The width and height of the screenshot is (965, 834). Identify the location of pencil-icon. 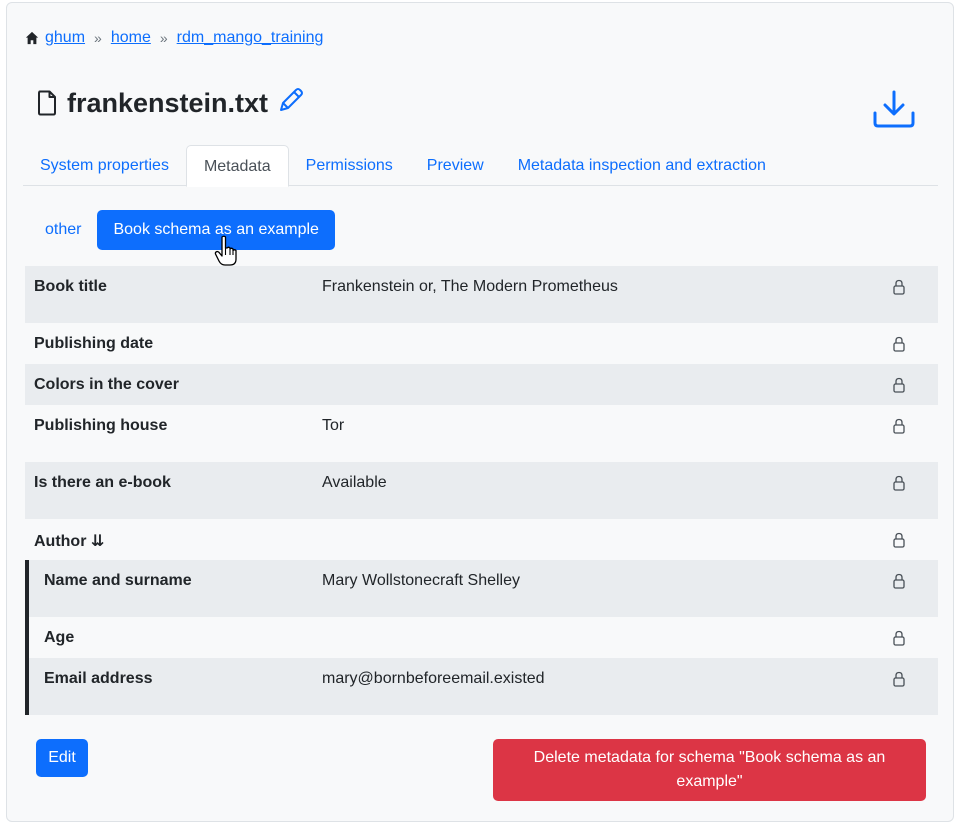
(291, 100).